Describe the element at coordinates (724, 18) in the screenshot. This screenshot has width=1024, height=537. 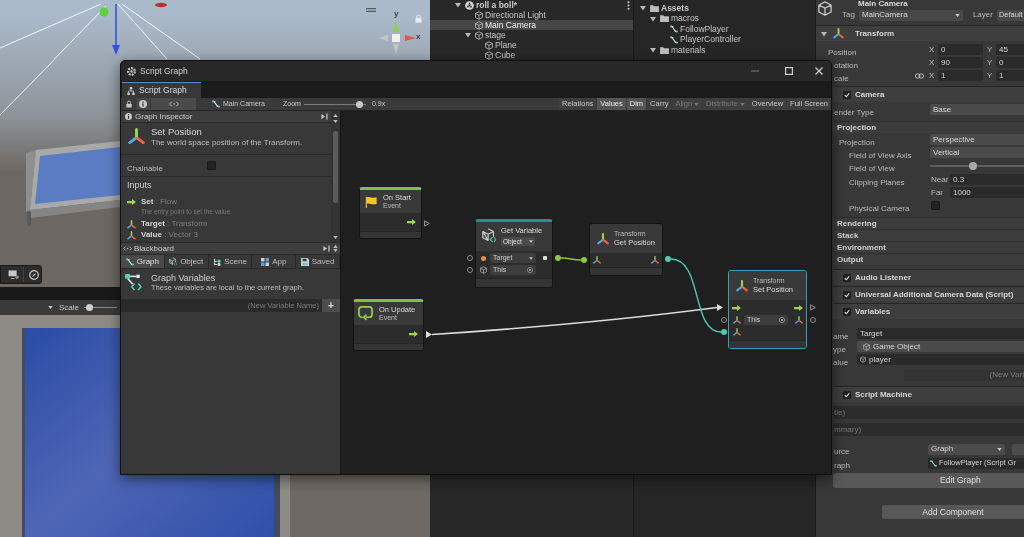
I see `tree-item: macros` at that location.